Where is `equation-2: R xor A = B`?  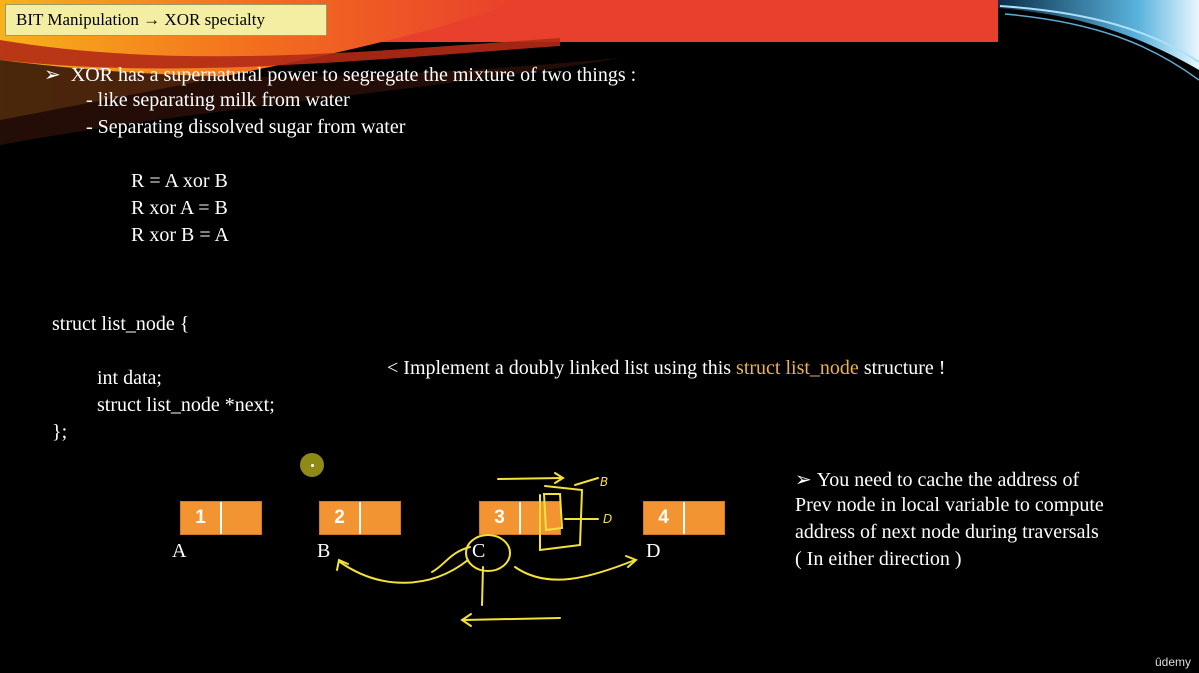 equation-2: R xor A = B is located at coordinates (179, 208).